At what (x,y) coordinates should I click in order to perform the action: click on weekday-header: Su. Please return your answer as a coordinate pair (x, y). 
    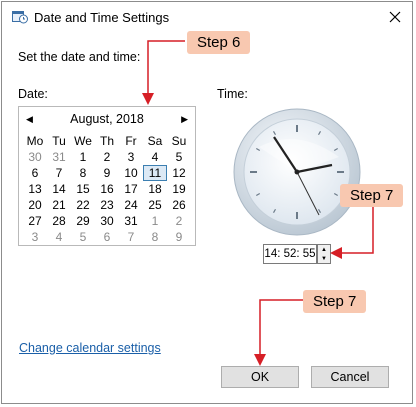
    Looking at the image, I should click on (179, 141).